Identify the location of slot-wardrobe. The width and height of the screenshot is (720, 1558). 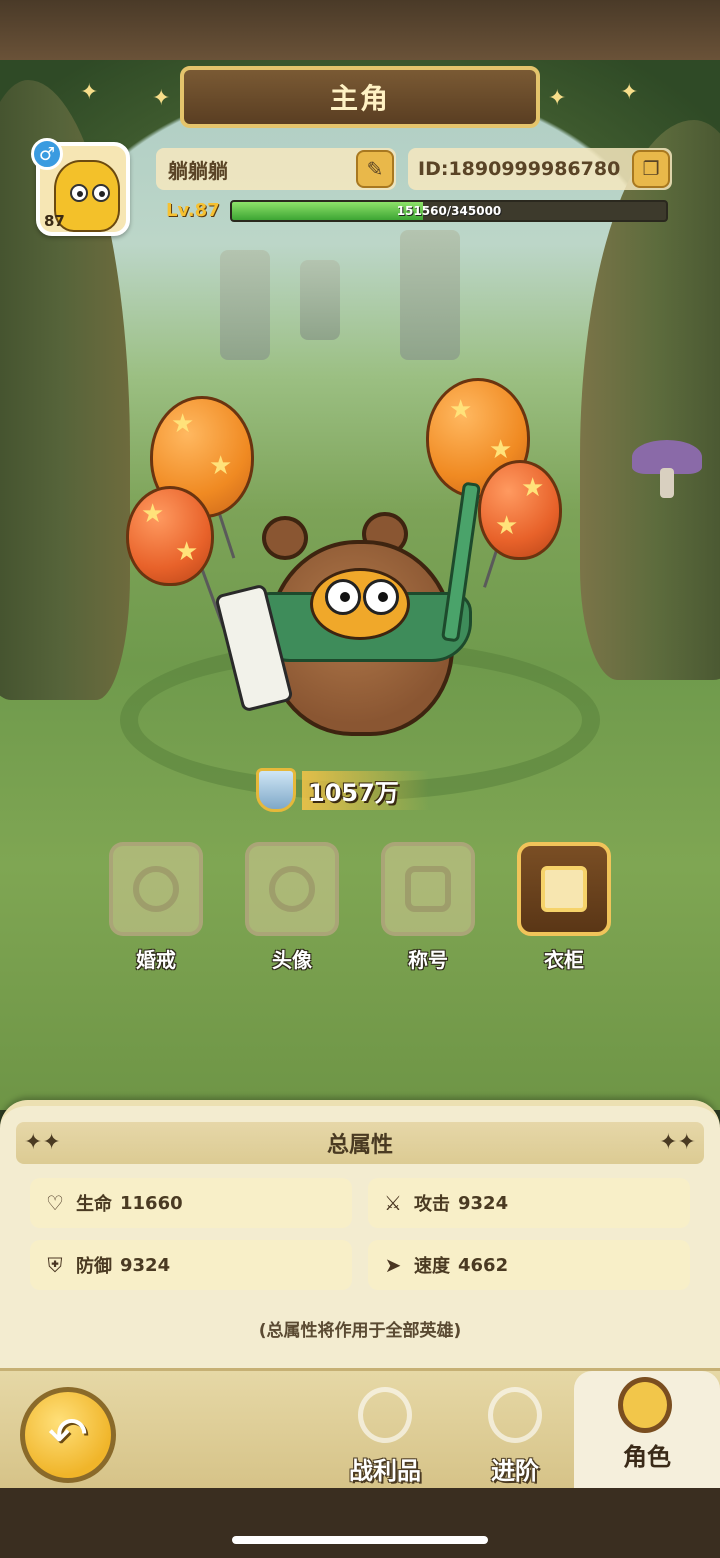
(564, 889).